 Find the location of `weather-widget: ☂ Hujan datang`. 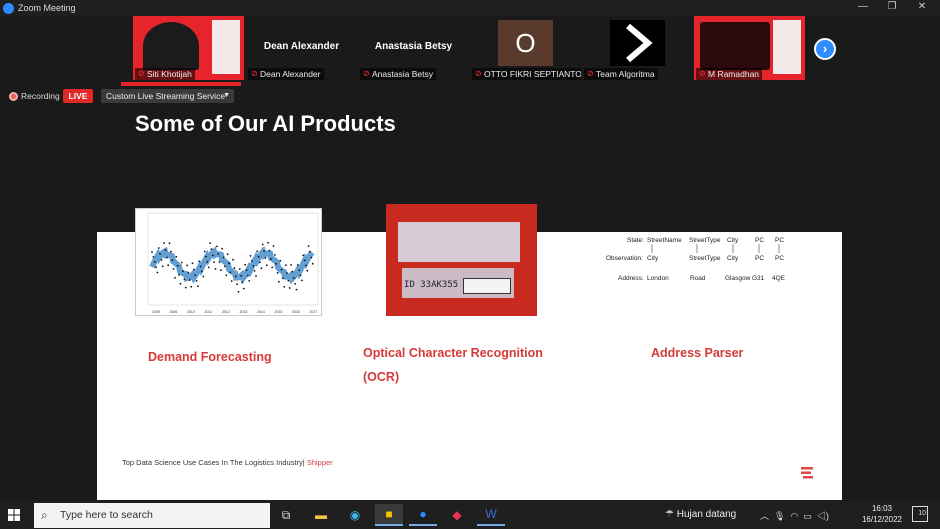

weather-widget: ☂ Hujan datang is located at coordinates (700, 514).